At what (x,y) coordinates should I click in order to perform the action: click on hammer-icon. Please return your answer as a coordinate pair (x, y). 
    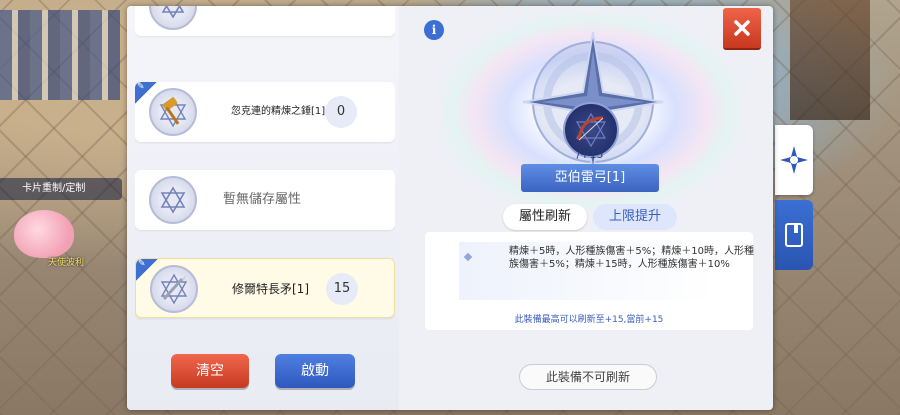
    Looking at the image, I should click on (173, 112).